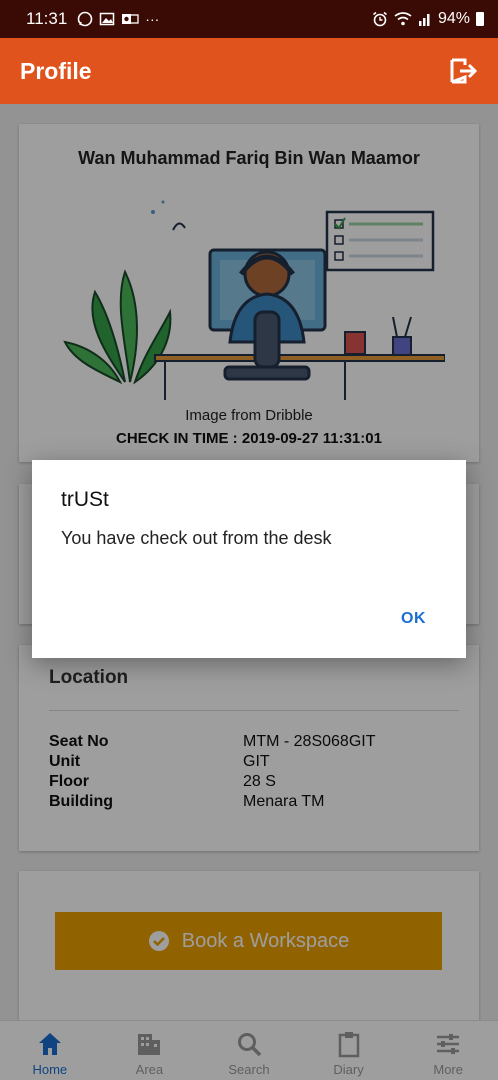 The height and width of the screenshot is (1080, 498). What do you see at coordinates (85, 19) in the screenshot?
I see `whatsapp-icon` at bounding box center [85, 19].